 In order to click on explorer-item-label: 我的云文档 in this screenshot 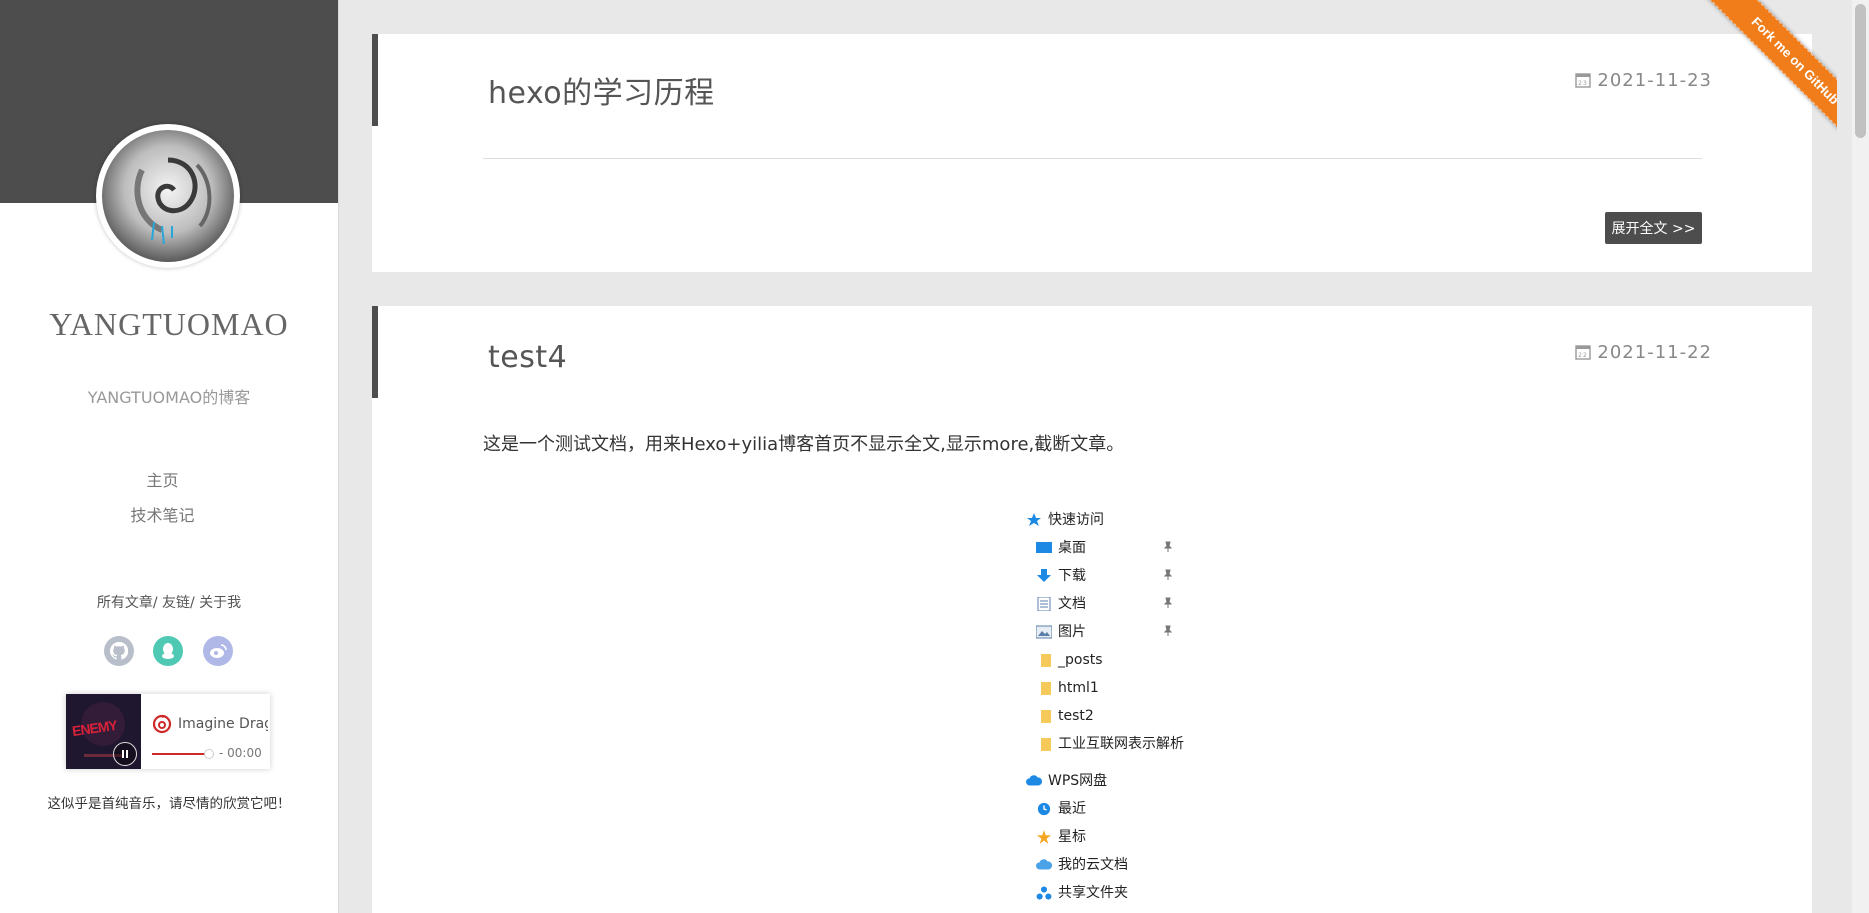, I will do `click(1093, 865)`.